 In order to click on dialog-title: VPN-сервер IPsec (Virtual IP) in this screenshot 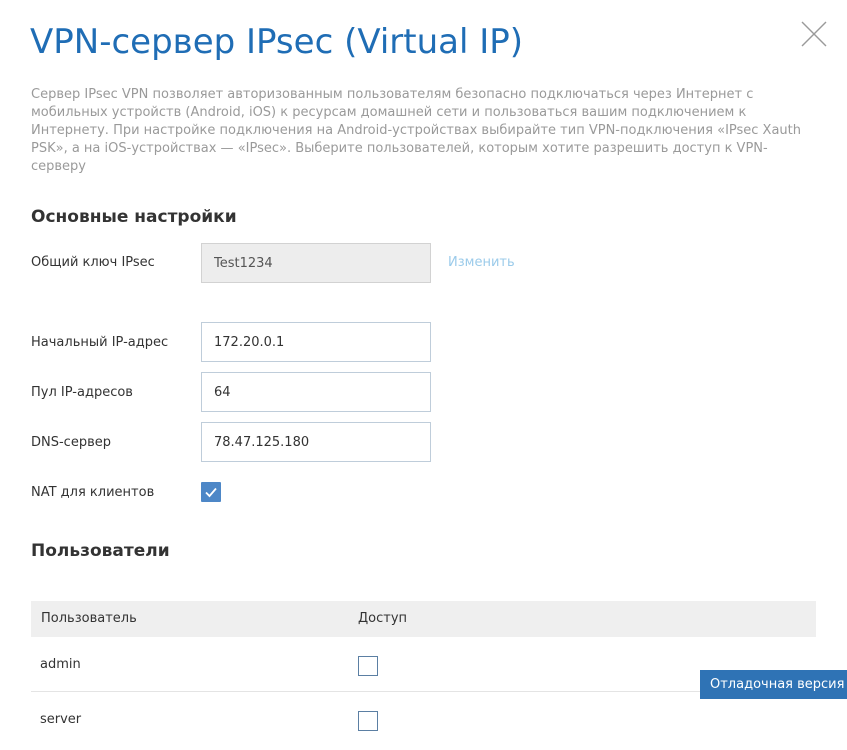, I will do `click(277, 42)`.